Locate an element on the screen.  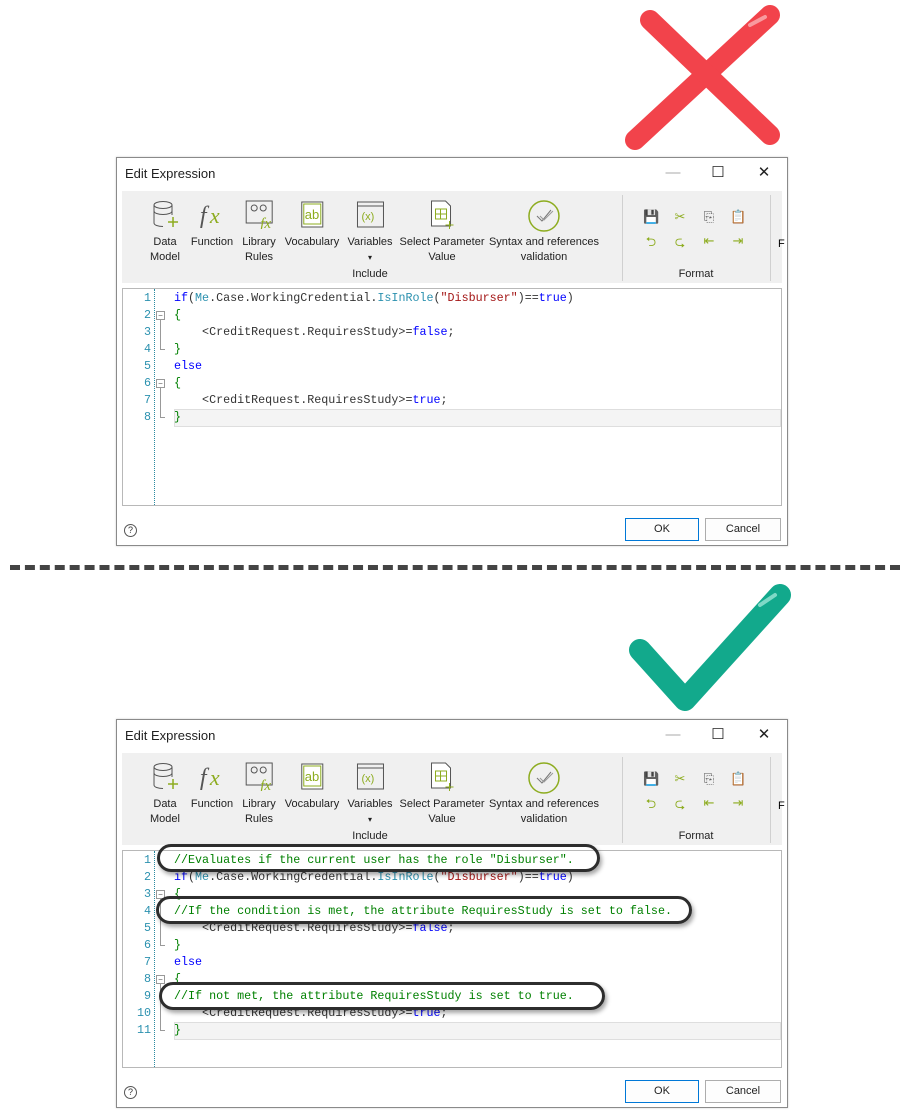
line-number: 3 is located at coordinates (147, 894).